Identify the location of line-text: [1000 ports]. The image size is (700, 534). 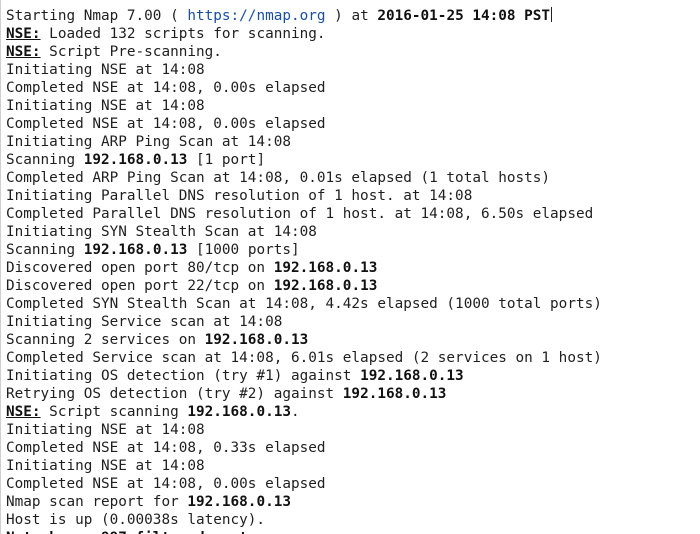
(243, 250).